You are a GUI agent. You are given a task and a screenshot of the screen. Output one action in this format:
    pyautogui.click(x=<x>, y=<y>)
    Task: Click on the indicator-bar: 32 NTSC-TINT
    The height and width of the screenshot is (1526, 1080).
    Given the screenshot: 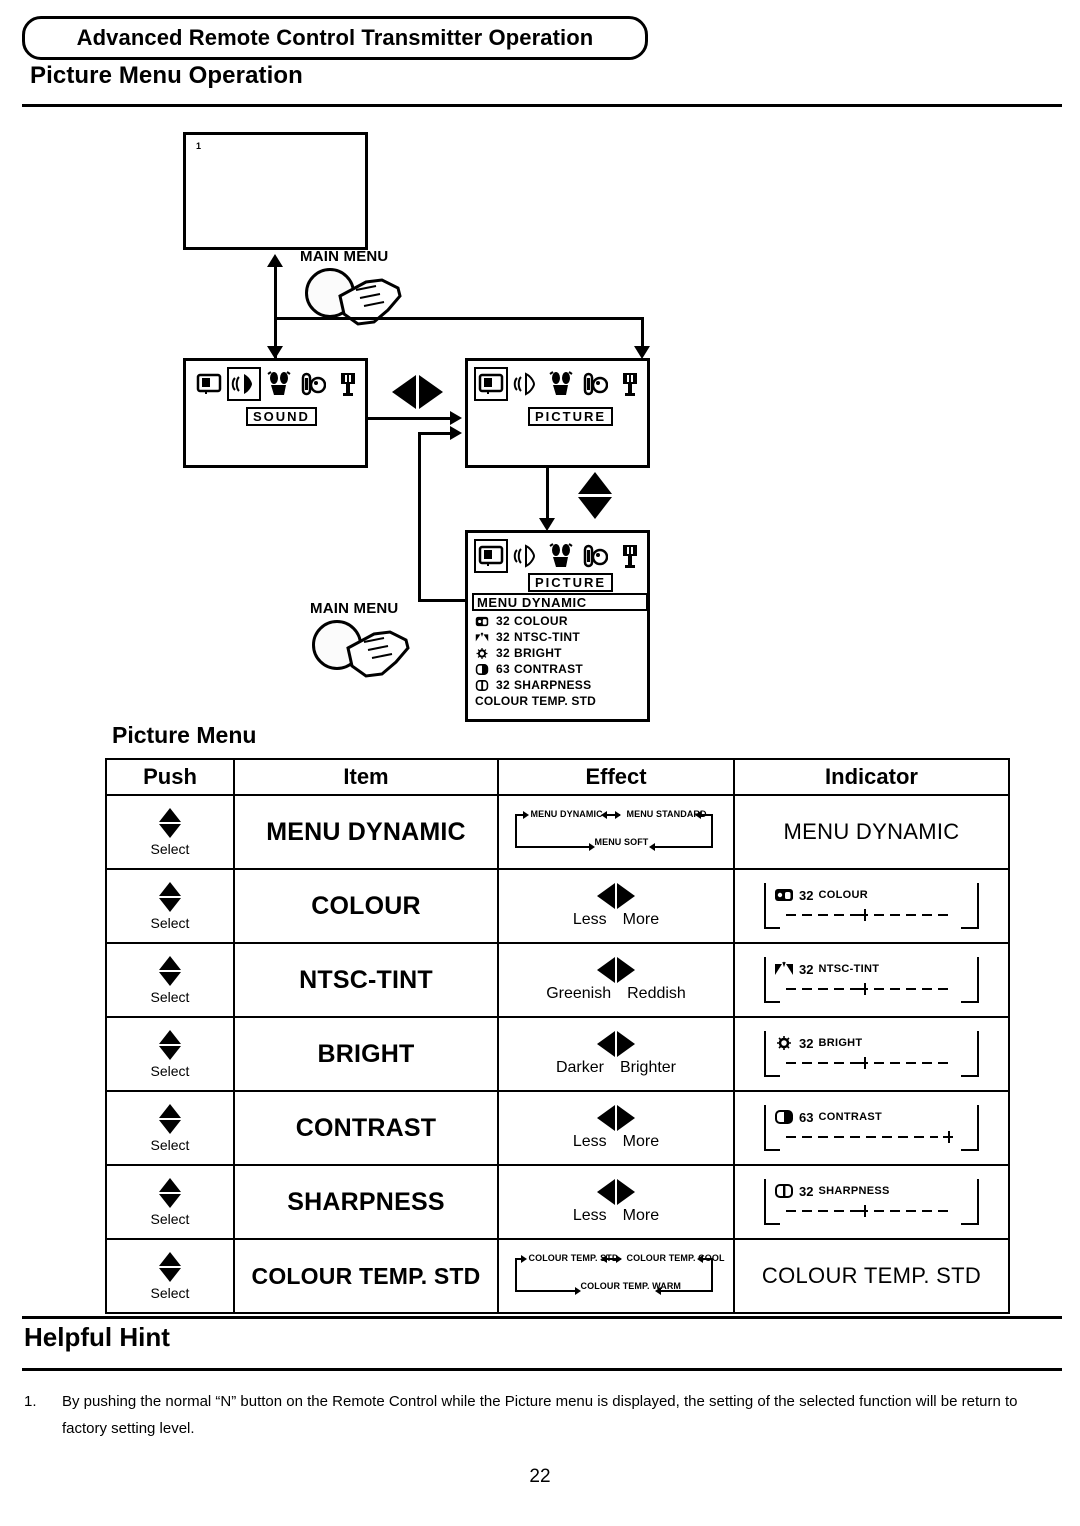 What is the action you would take?
    pyautogui.click(x=871, y=980)
    